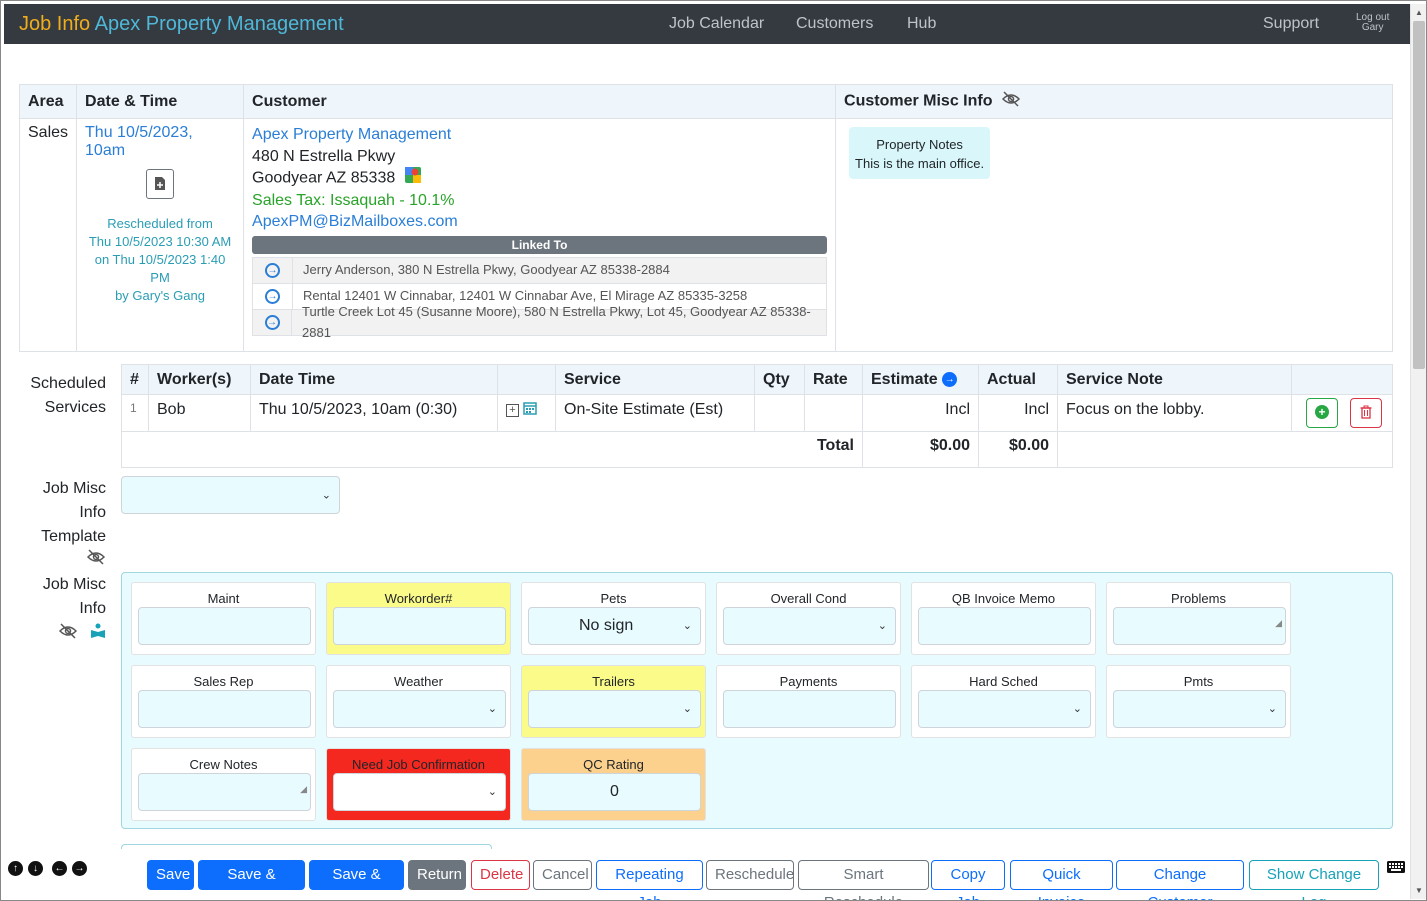  Describe the element at coordinates (1314, 880) in the screenshot. I see `show-change-log-button: Show Change Log` at that location.